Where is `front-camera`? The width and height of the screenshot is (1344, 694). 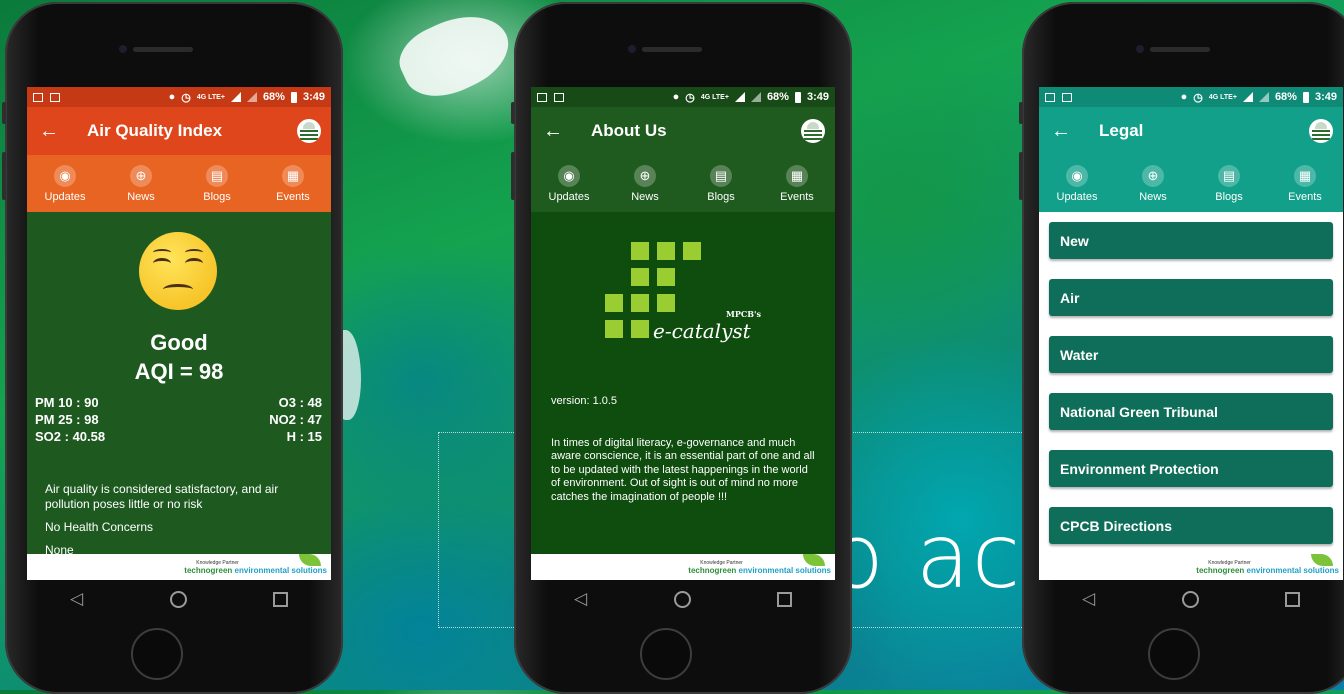 front-camera is located at coordinates (1140, 49).